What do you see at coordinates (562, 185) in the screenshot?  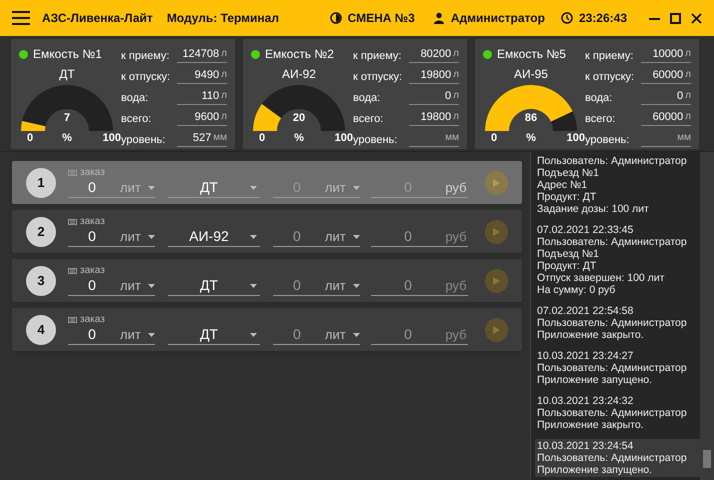 I see `log-line: Адрес №1` at bounding box center [562, 185].